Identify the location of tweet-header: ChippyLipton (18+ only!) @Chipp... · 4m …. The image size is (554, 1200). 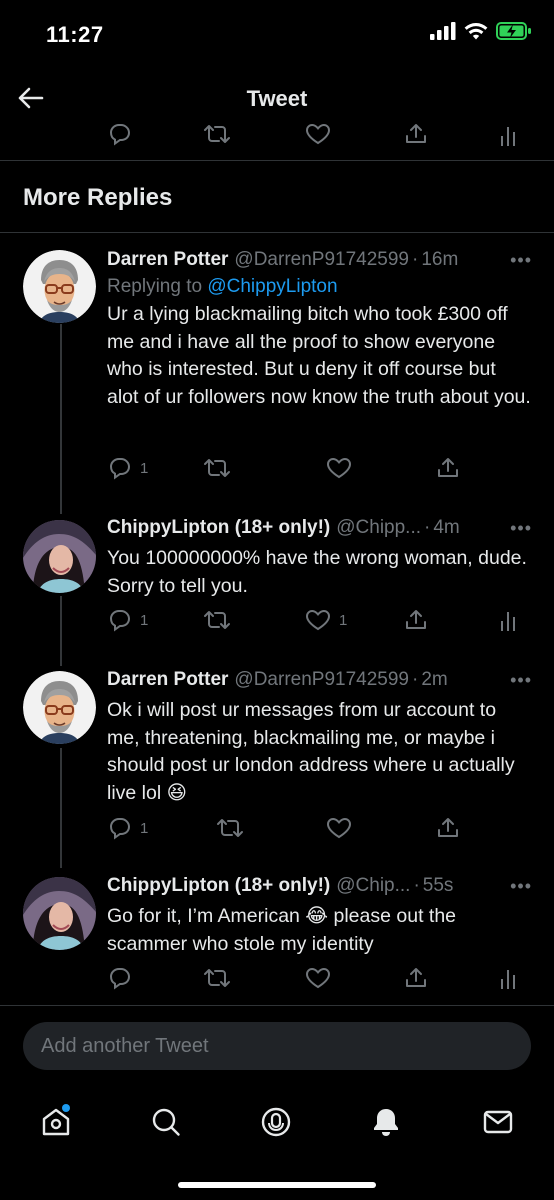
(319, 528).